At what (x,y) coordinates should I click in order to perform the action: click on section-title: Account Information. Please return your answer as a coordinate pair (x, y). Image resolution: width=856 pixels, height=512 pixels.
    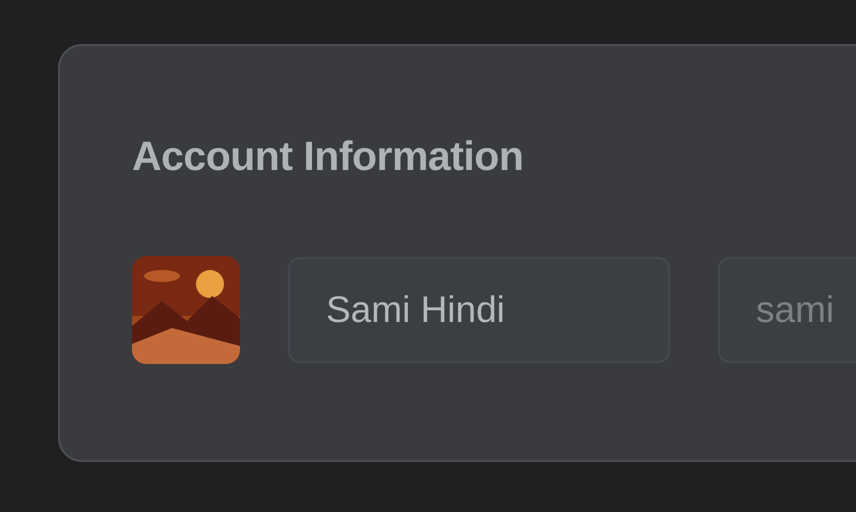
    Looking at the image, I should click on (328, 156).